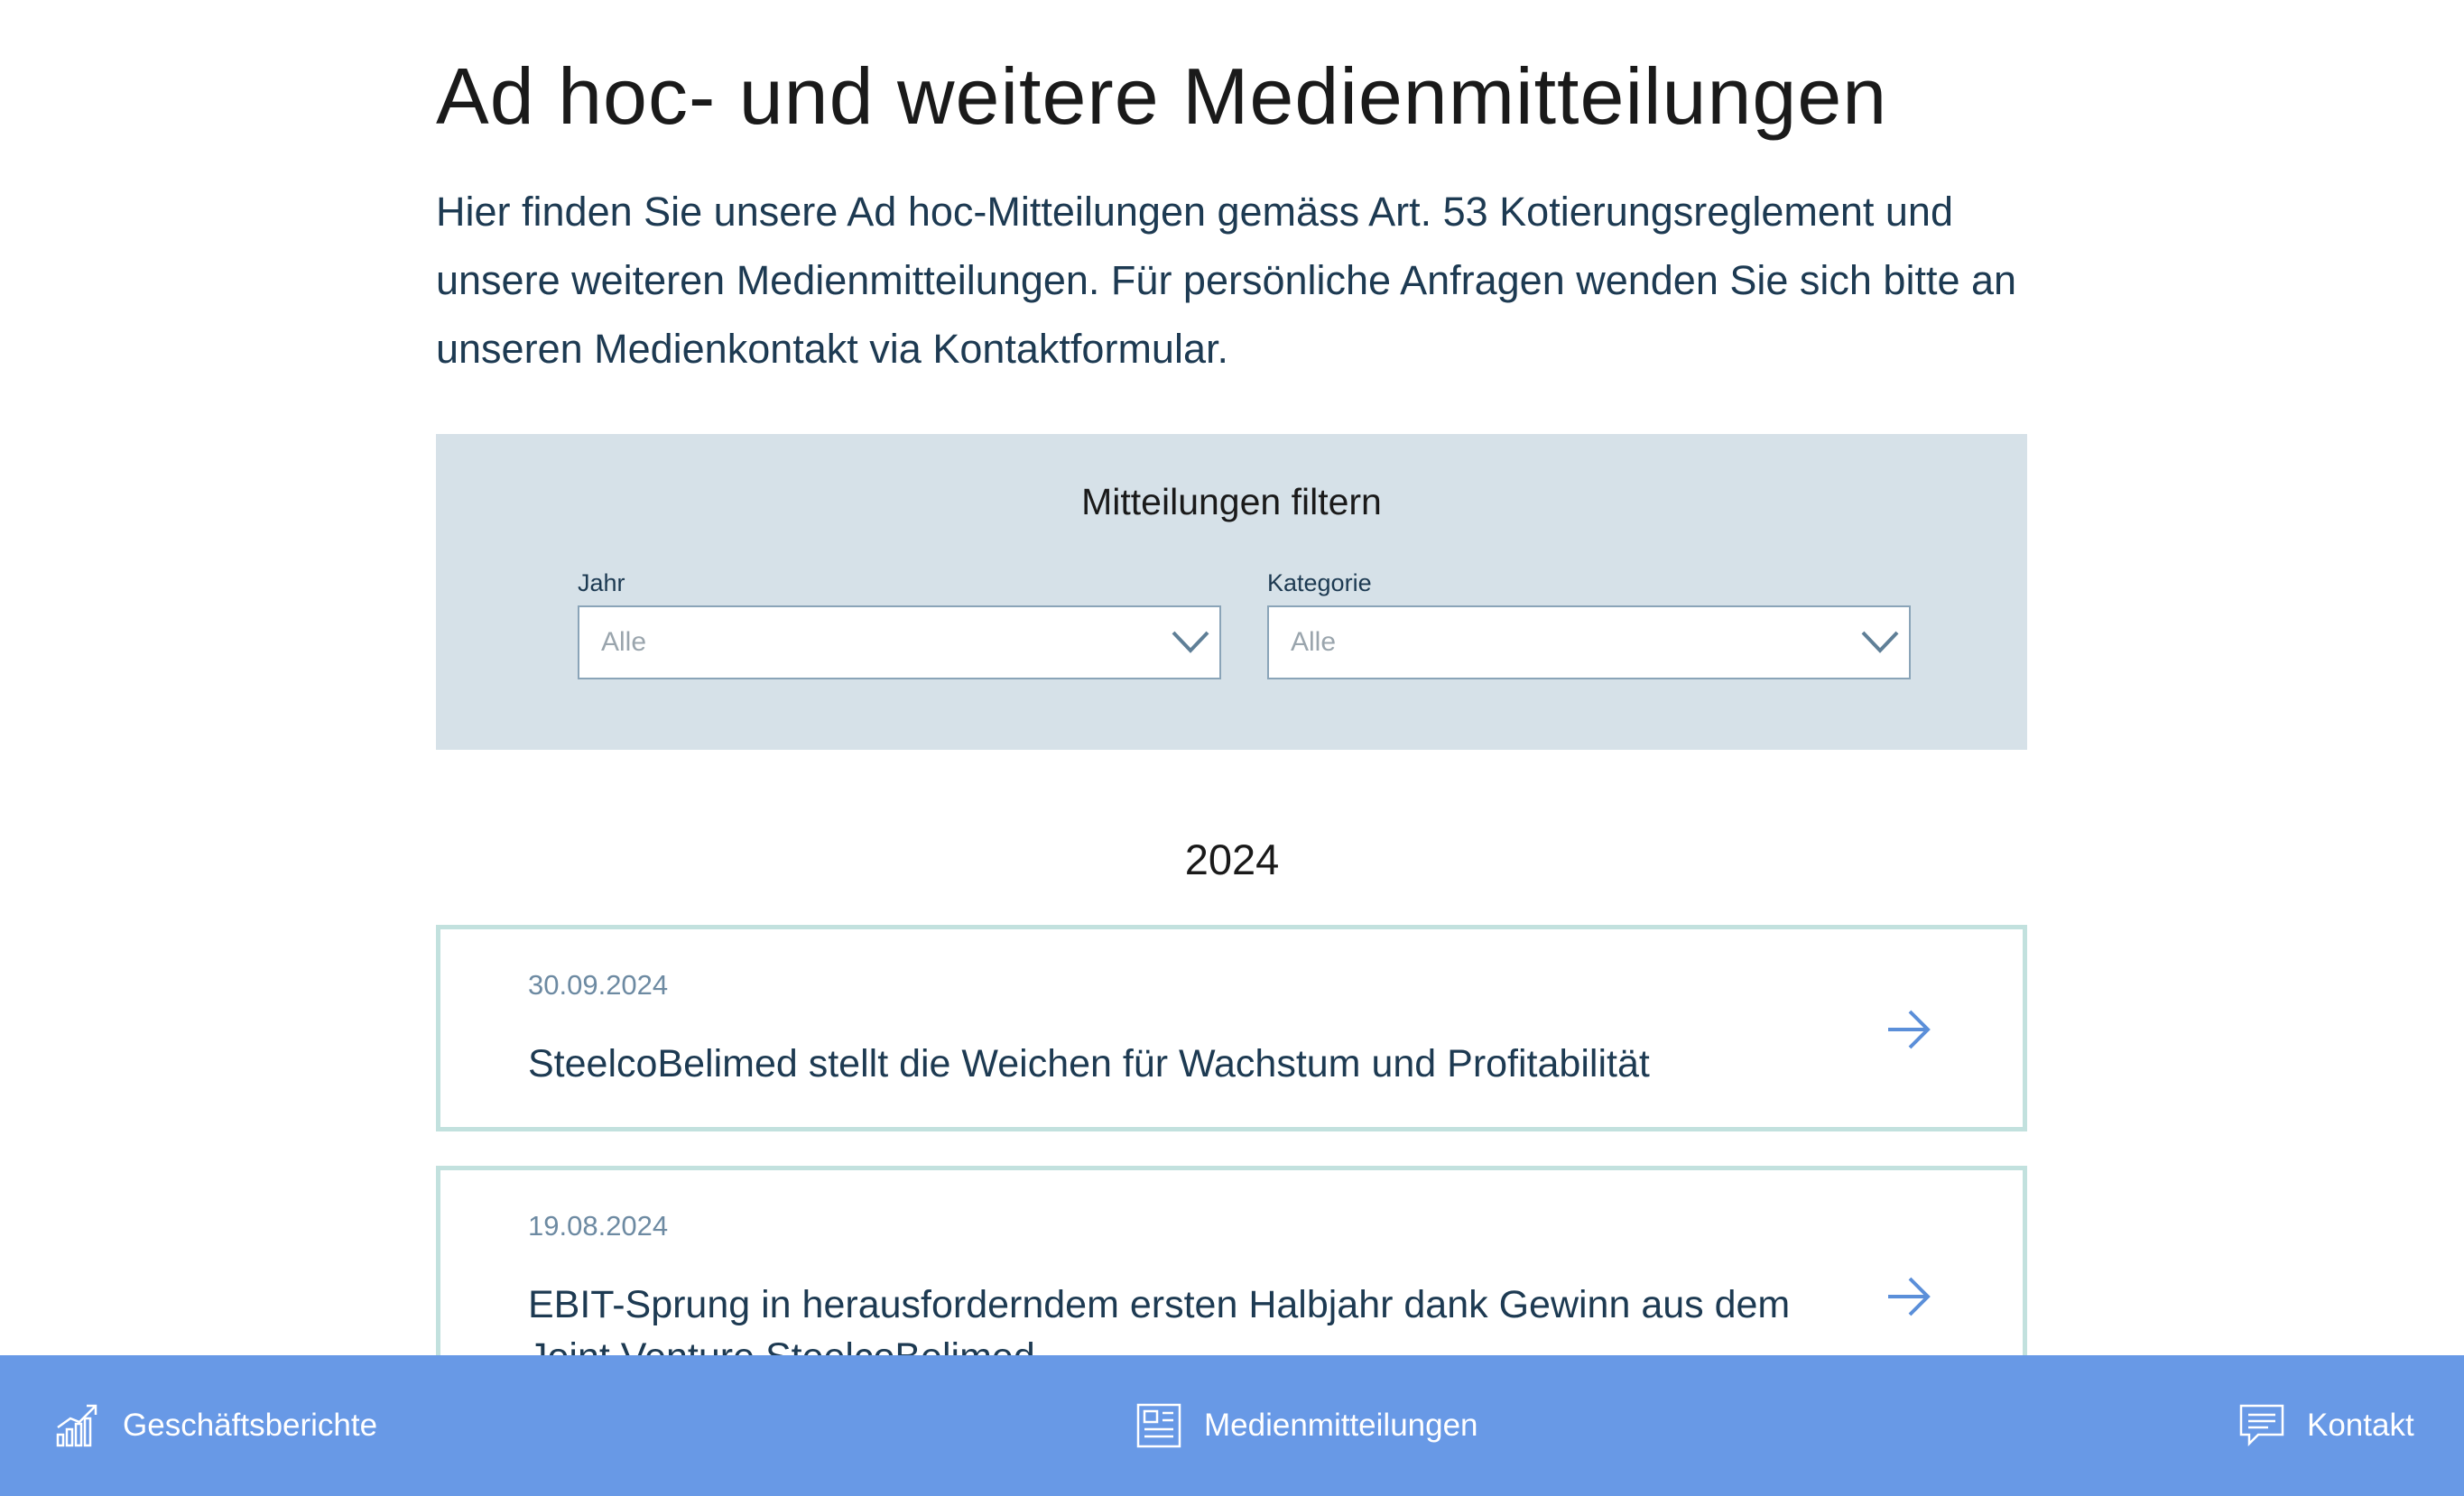 This screenshot has height=1496, width=2464. Describe the element at coordinates (899, 642) in the screenshot. I see `year-filter-select: Alle` at that location.